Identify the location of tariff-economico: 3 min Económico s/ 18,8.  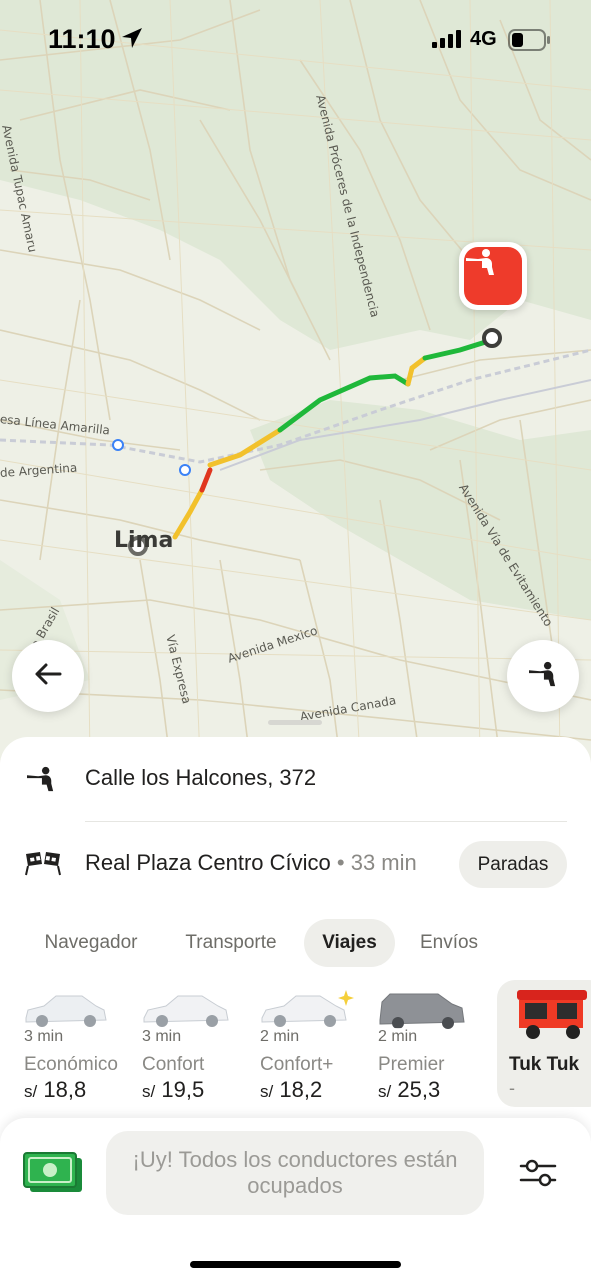
(82, 1044).